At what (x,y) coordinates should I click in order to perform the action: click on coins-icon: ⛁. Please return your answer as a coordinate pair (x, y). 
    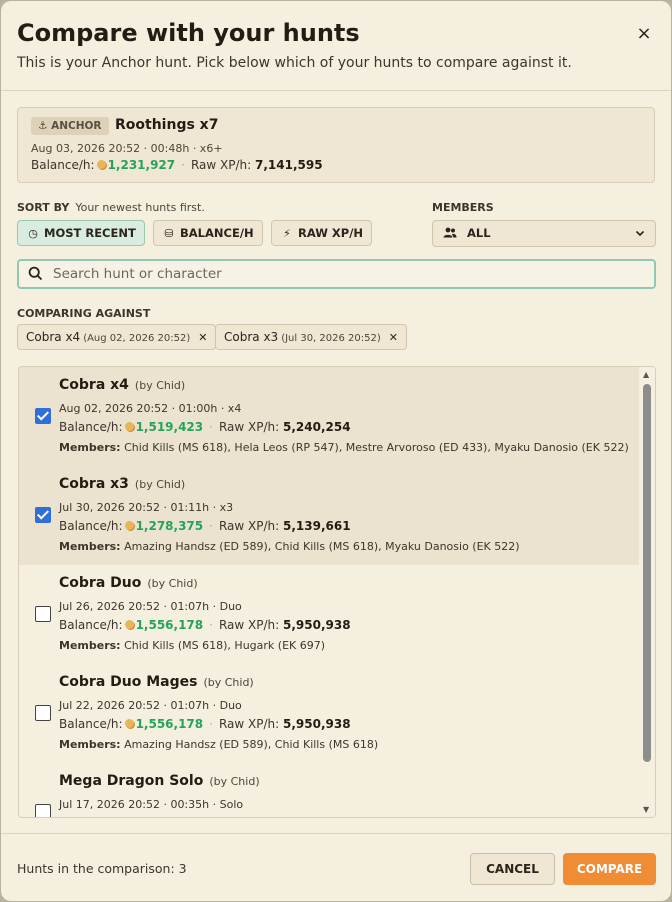
    Looking at the image, I should click on (169, 233).